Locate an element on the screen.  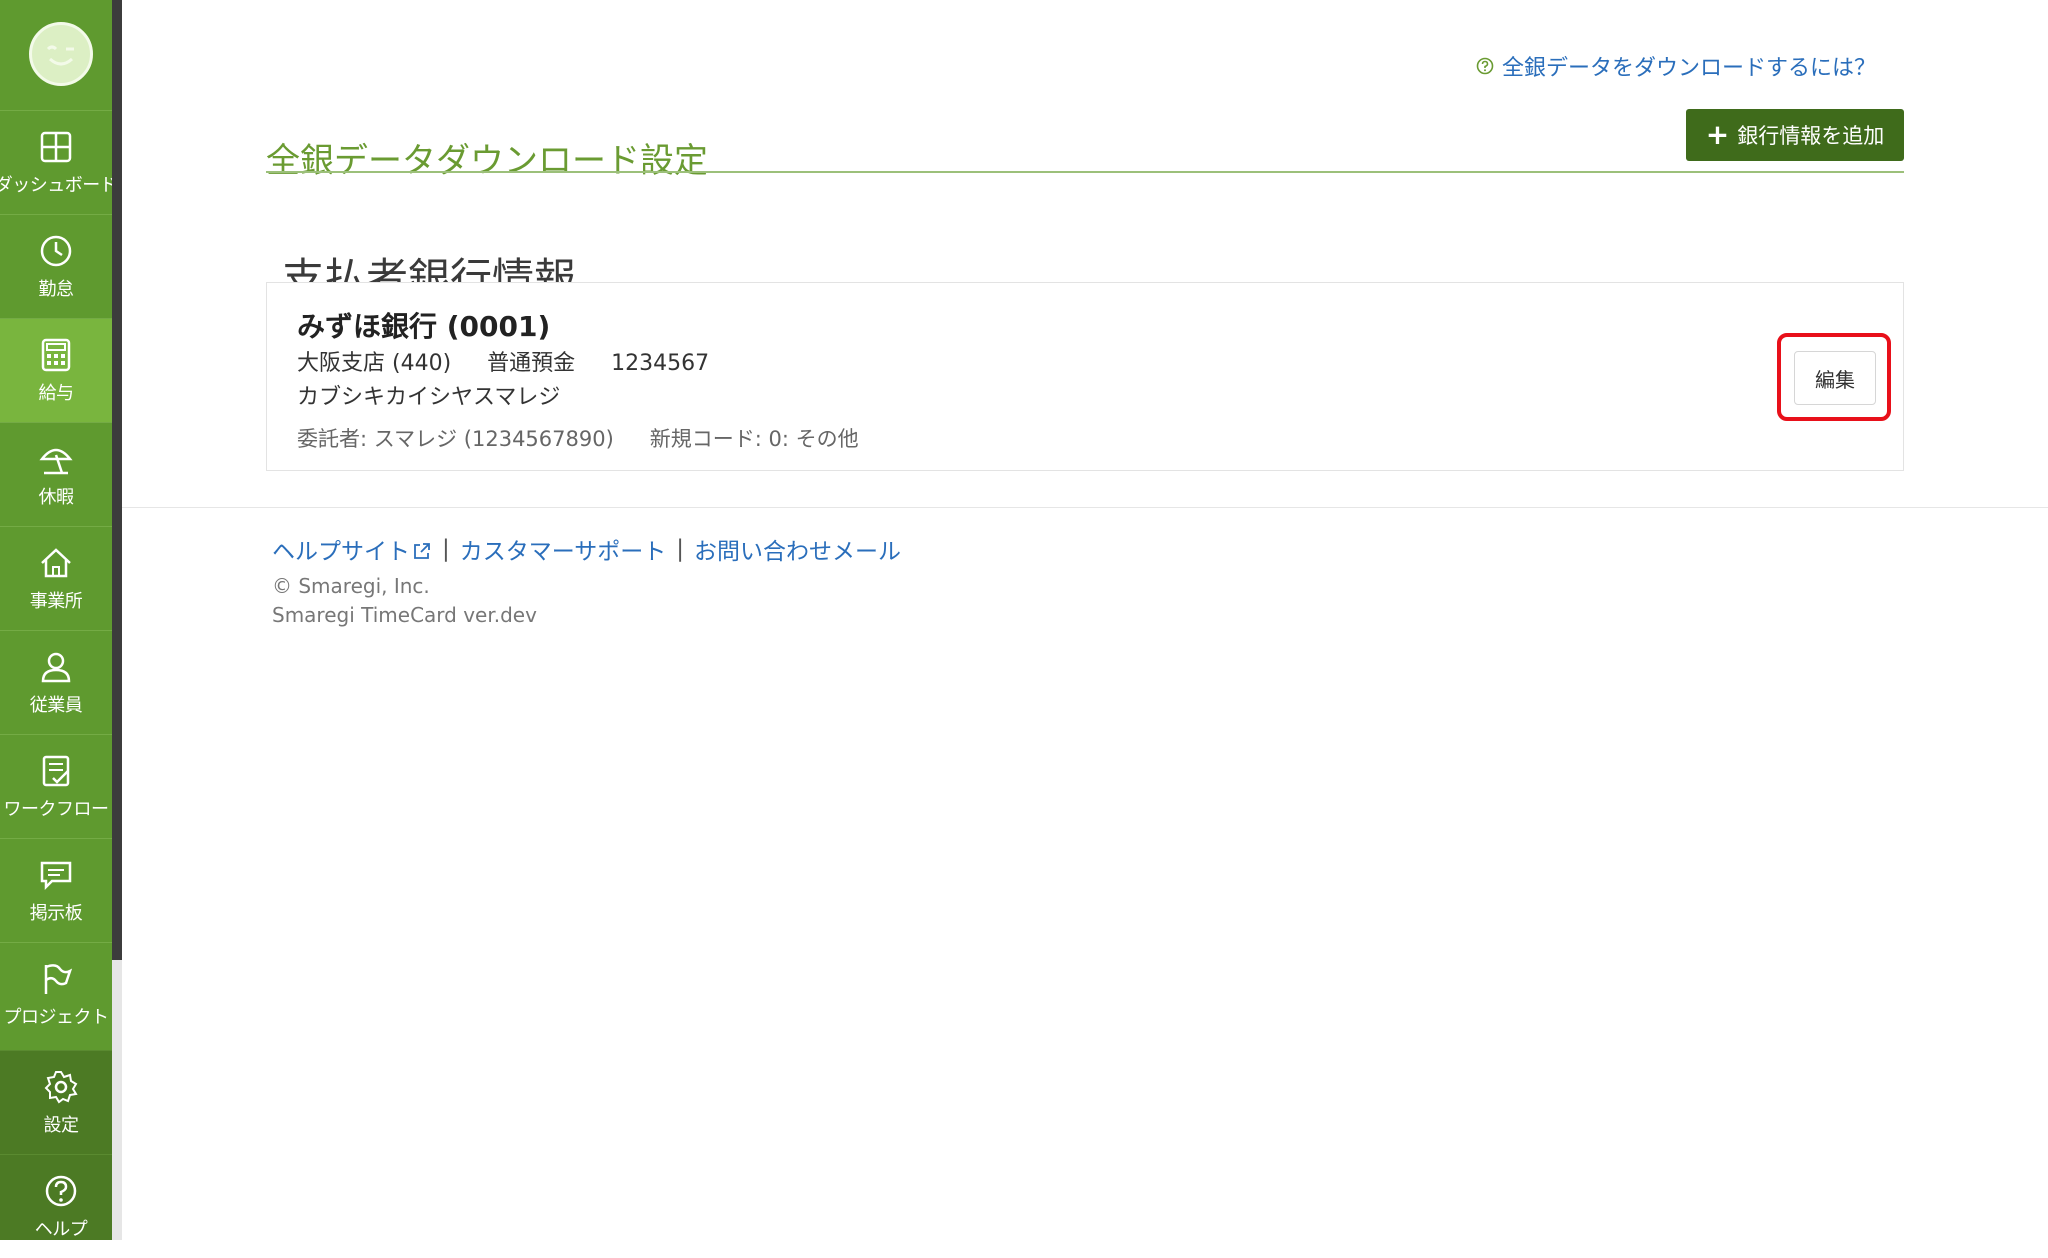
sidebar-item-label: 従業員 is located at coordinates (56, 705).